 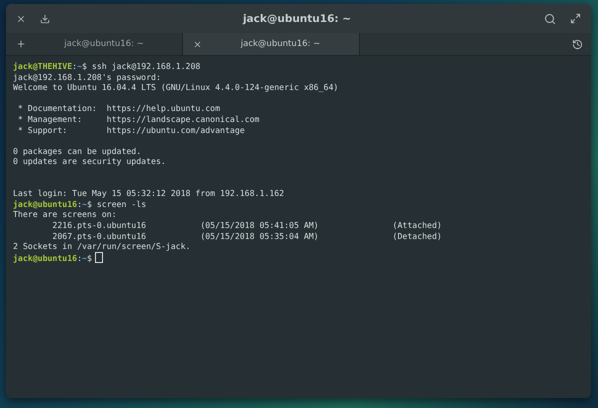 What do you see at coordinates (246, 235) in the screenshot?
I see `output-line: 2067.pts-0.ubuntu16 (05/15/2018 05:35:04 AM) (Detached)` at bounding box center [246, 235].